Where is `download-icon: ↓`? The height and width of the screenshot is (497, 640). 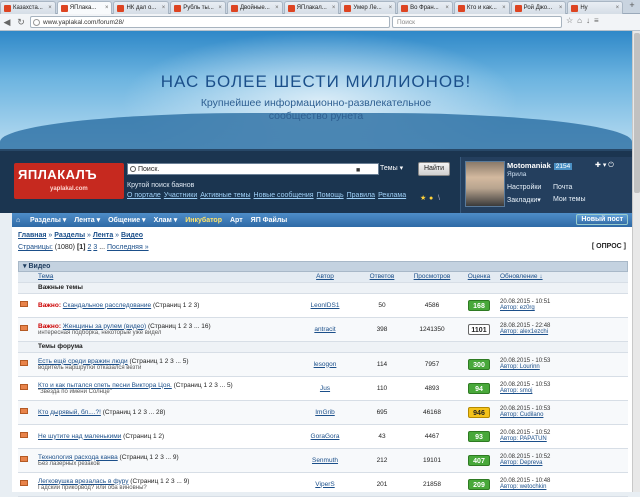 download-icon: ↓ is located at coordinates (588, 20).